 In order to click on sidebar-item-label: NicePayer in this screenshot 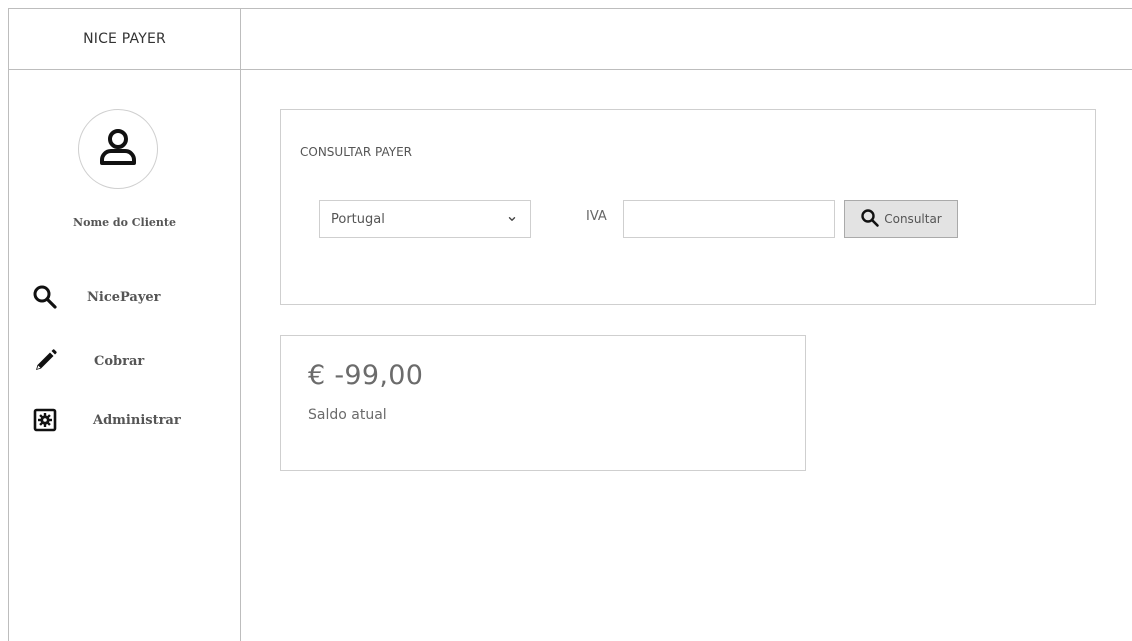, I will do `click(124, 297)`.